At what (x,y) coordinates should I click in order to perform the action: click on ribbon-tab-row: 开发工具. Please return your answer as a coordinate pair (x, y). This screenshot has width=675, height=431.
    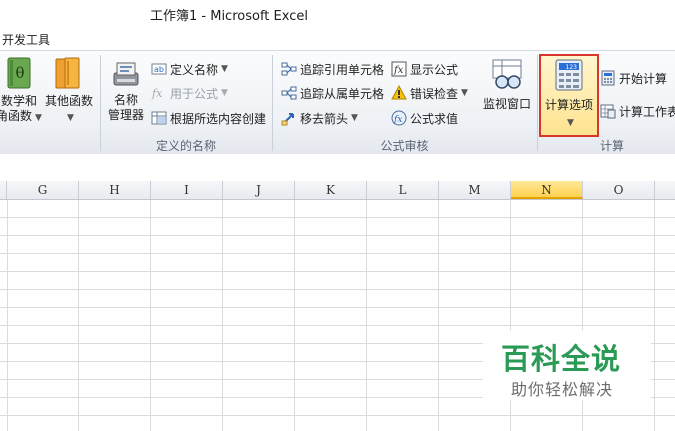
    Looking at the image, I should click on (337, 39).